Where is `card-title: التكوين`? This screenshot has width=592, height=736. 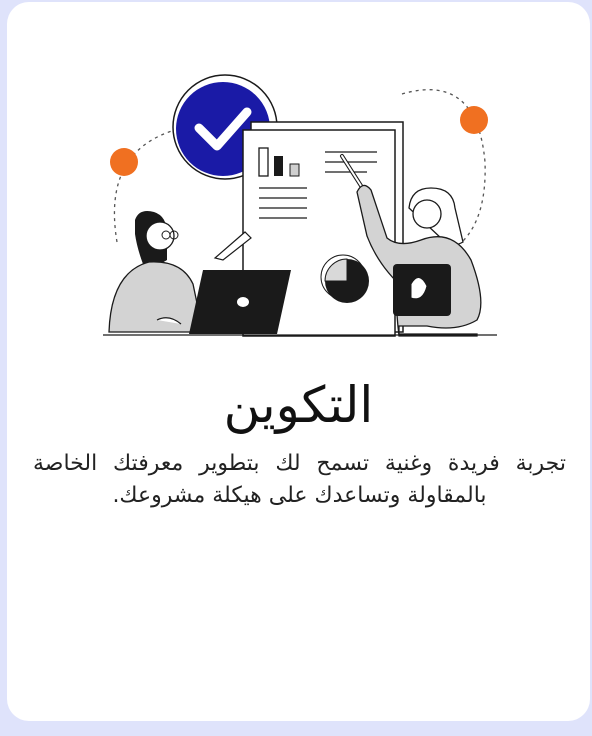 card-title: التكوين is located at coordinates (298, 405).